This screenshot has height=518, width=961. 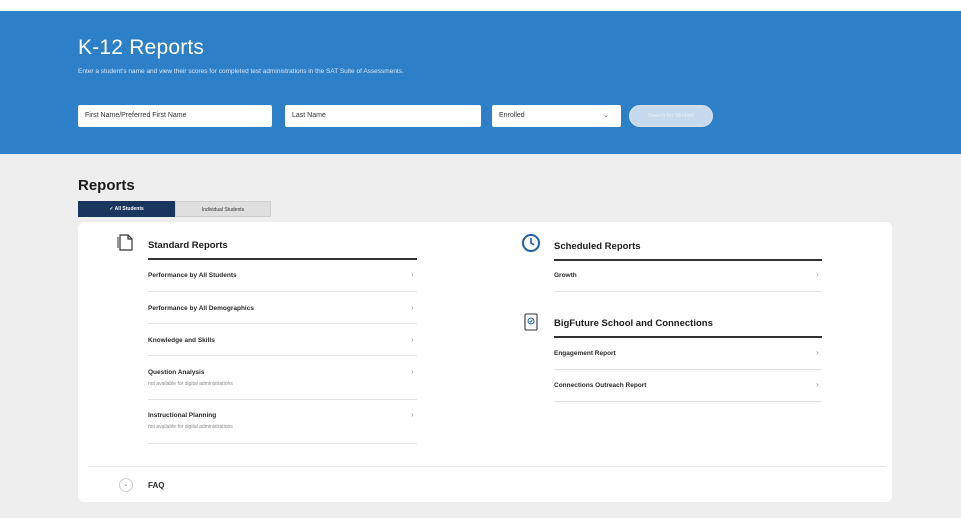 I want to click on tab-individual-students: Individual Students, so click(x=223, y=209).